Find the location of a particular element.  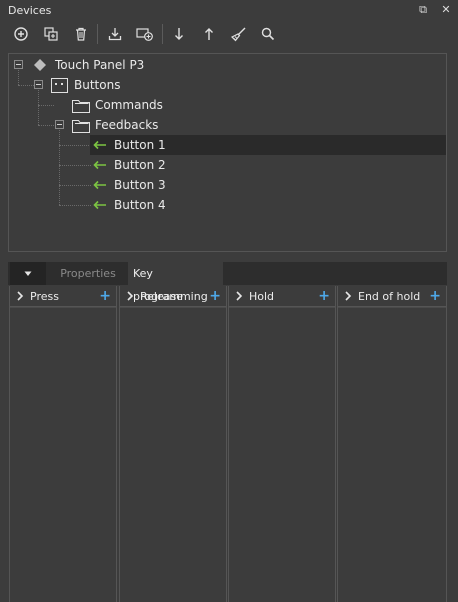

add-icon is located at coordinates (21, 34).